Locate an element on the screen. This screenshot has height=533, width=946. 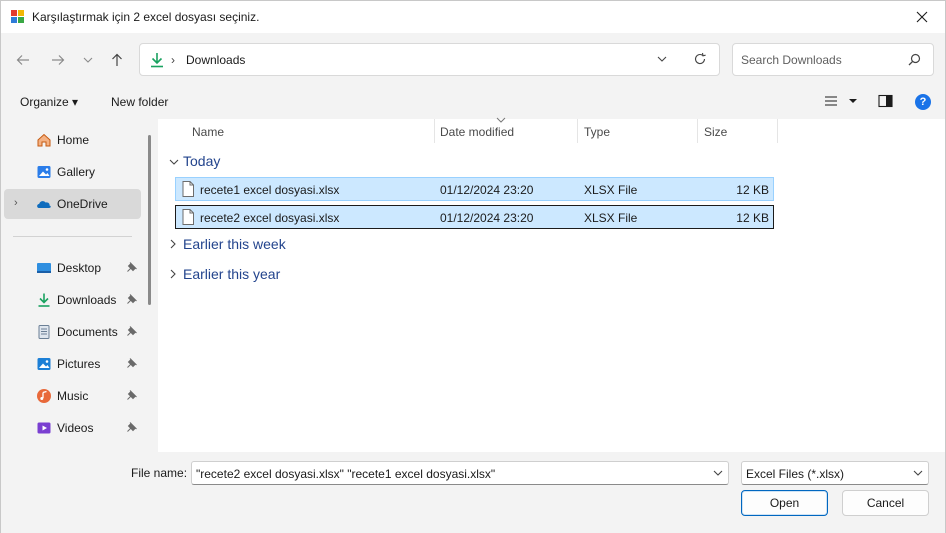
sidebar-item-videos: Videos is located at coordinates (72, 428).